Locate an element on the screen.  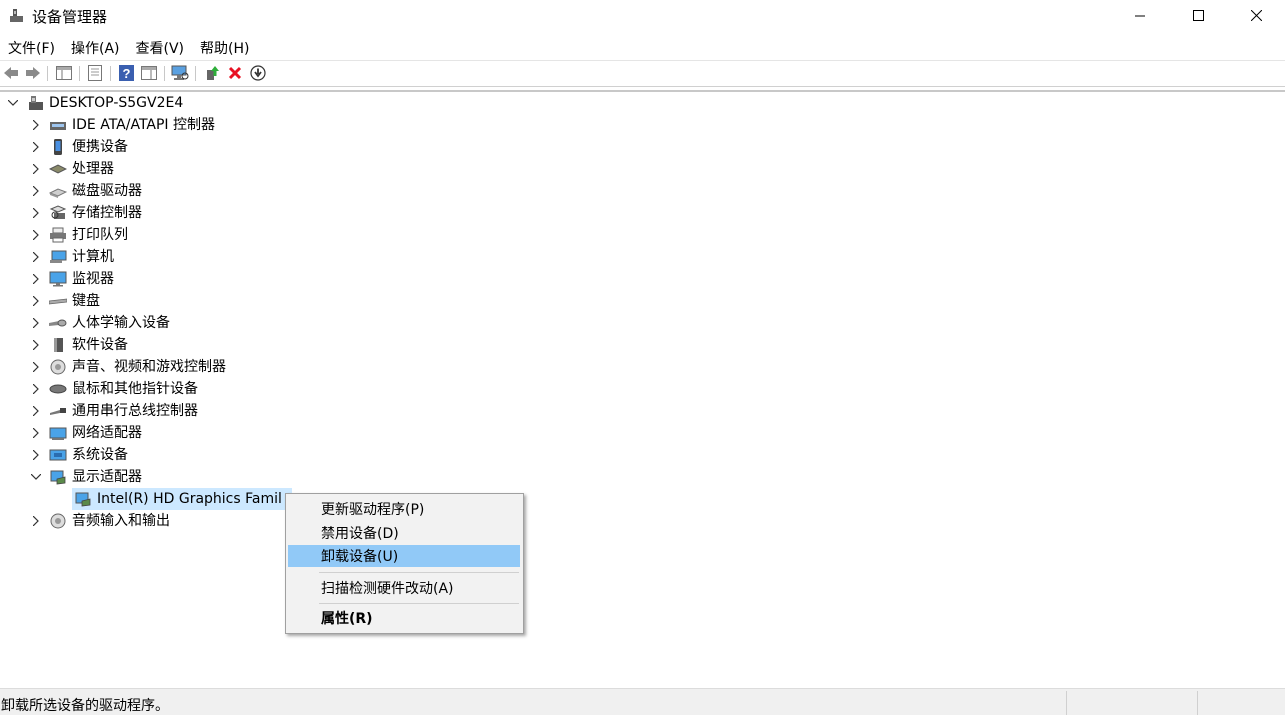
tree-category-label: 磁盘驱动器 is located at coordinates (107, 191).